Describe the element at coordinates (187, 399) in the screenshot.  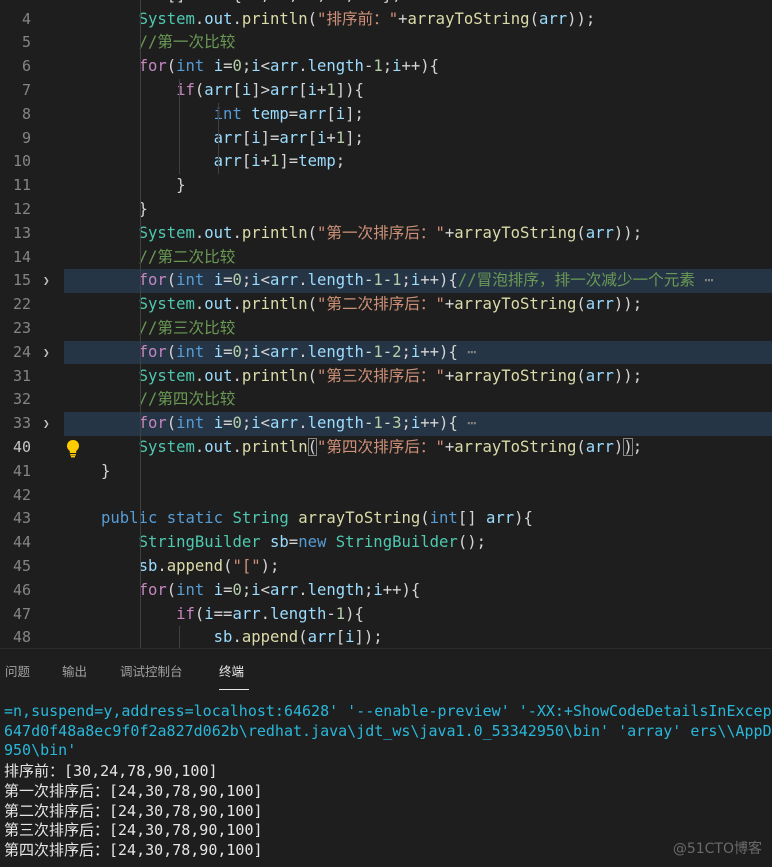
I see `code-text: //第四次比较` at that location.